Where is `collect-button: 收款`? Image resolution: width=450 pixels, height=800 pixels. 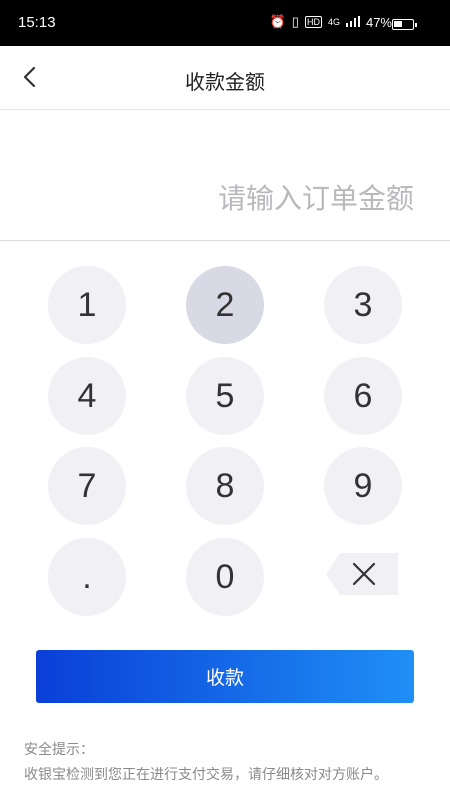 collect-button: 收款 is located at coordinates (225, 676).